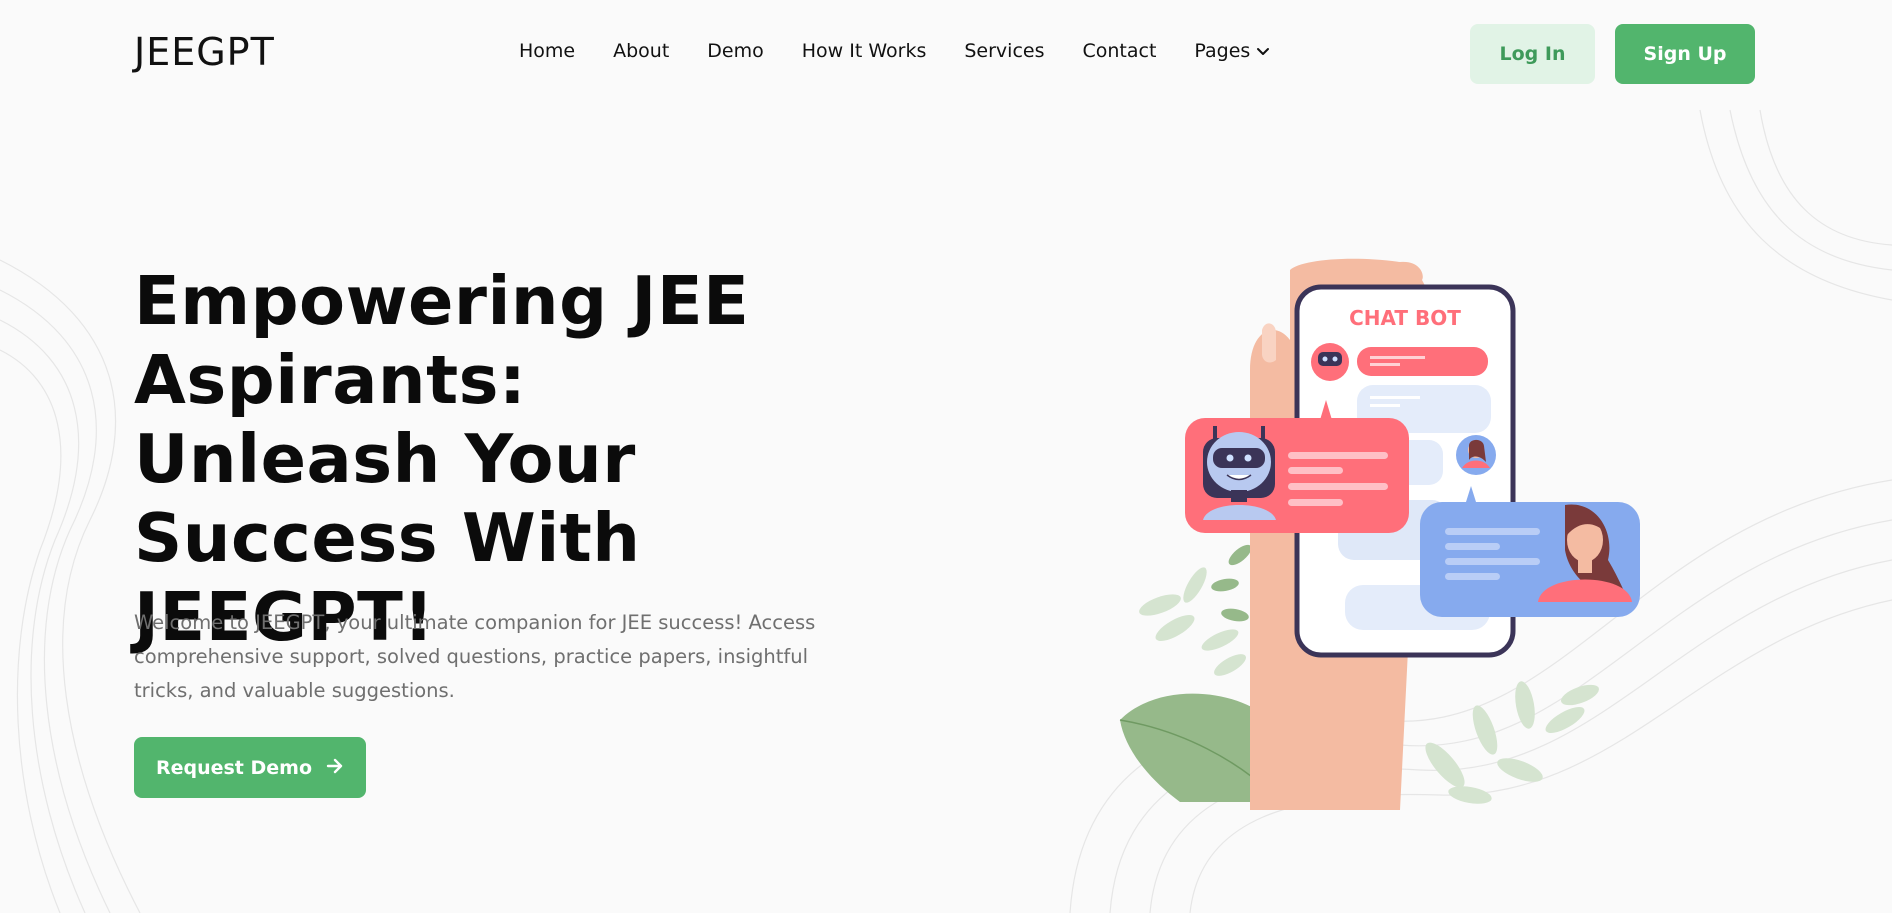 The width and height of the screenshot is (1892, 913). I want to click on nav-pages: Pages, so click(1232, 51).